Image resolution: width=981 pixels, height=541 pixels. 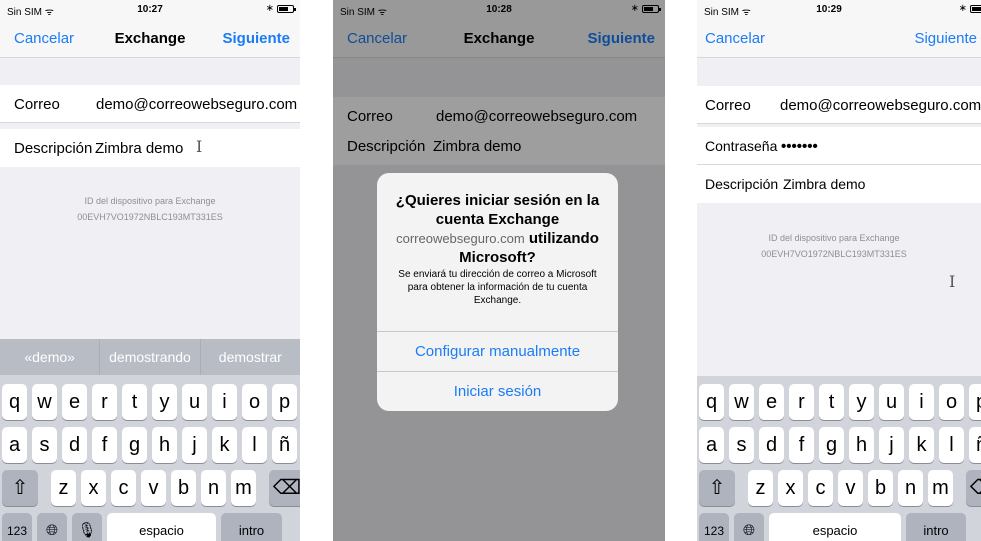 I want to click on device-id-label: ID del dispositivo para Exchange, so click(x=834, y=238).